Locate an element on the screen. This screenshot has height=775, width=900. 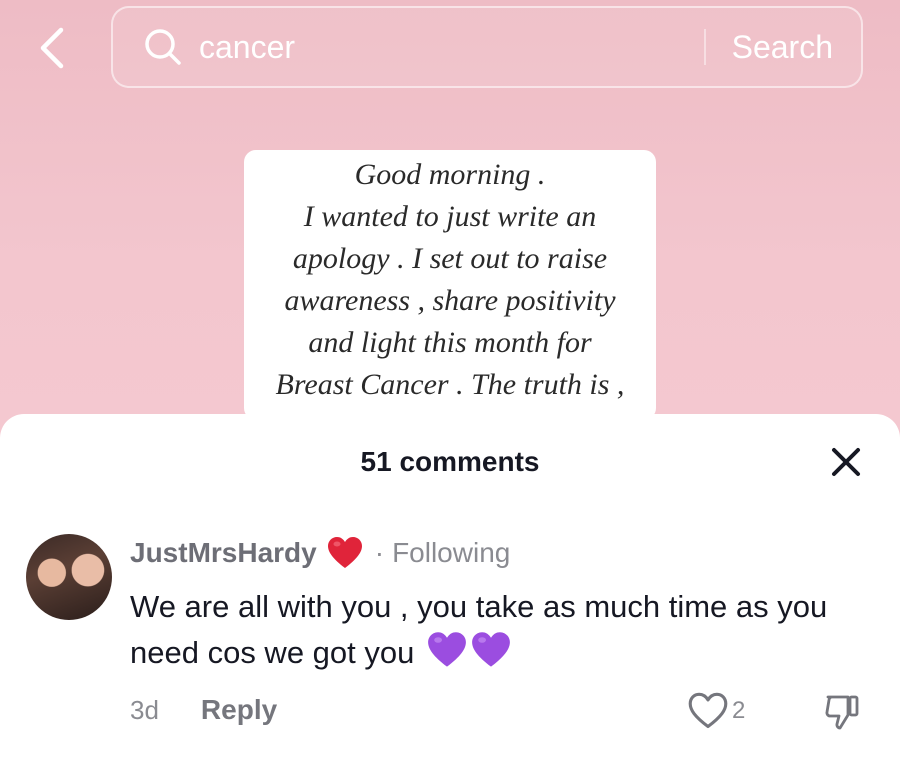
note-line: and light this month for is located at coordinates (450, 342).